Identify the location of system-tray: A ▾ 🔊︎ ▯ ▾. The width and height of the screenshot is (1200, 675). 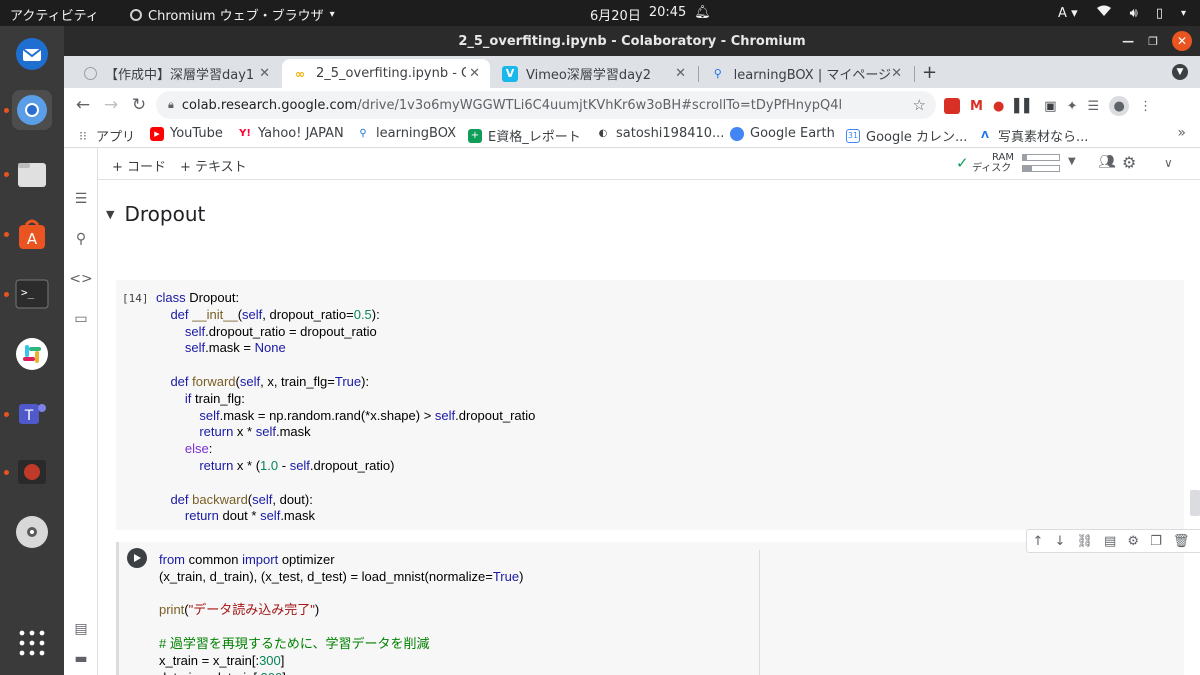
(1122, 13).